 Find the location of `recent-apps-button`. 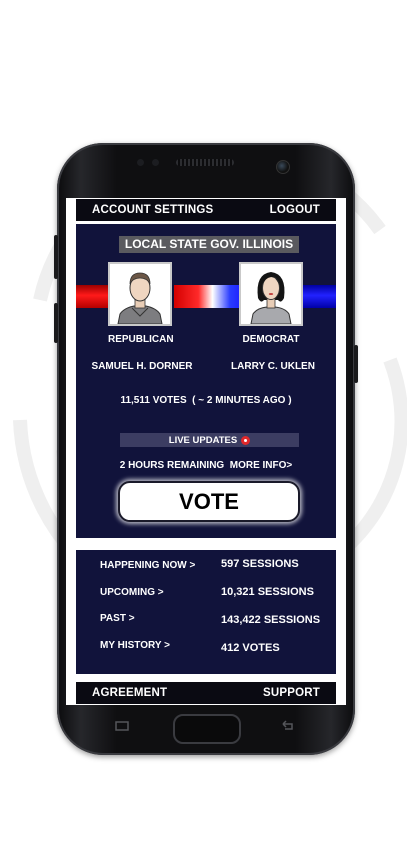

recent-apps-button is located at coordinates (122, 726).